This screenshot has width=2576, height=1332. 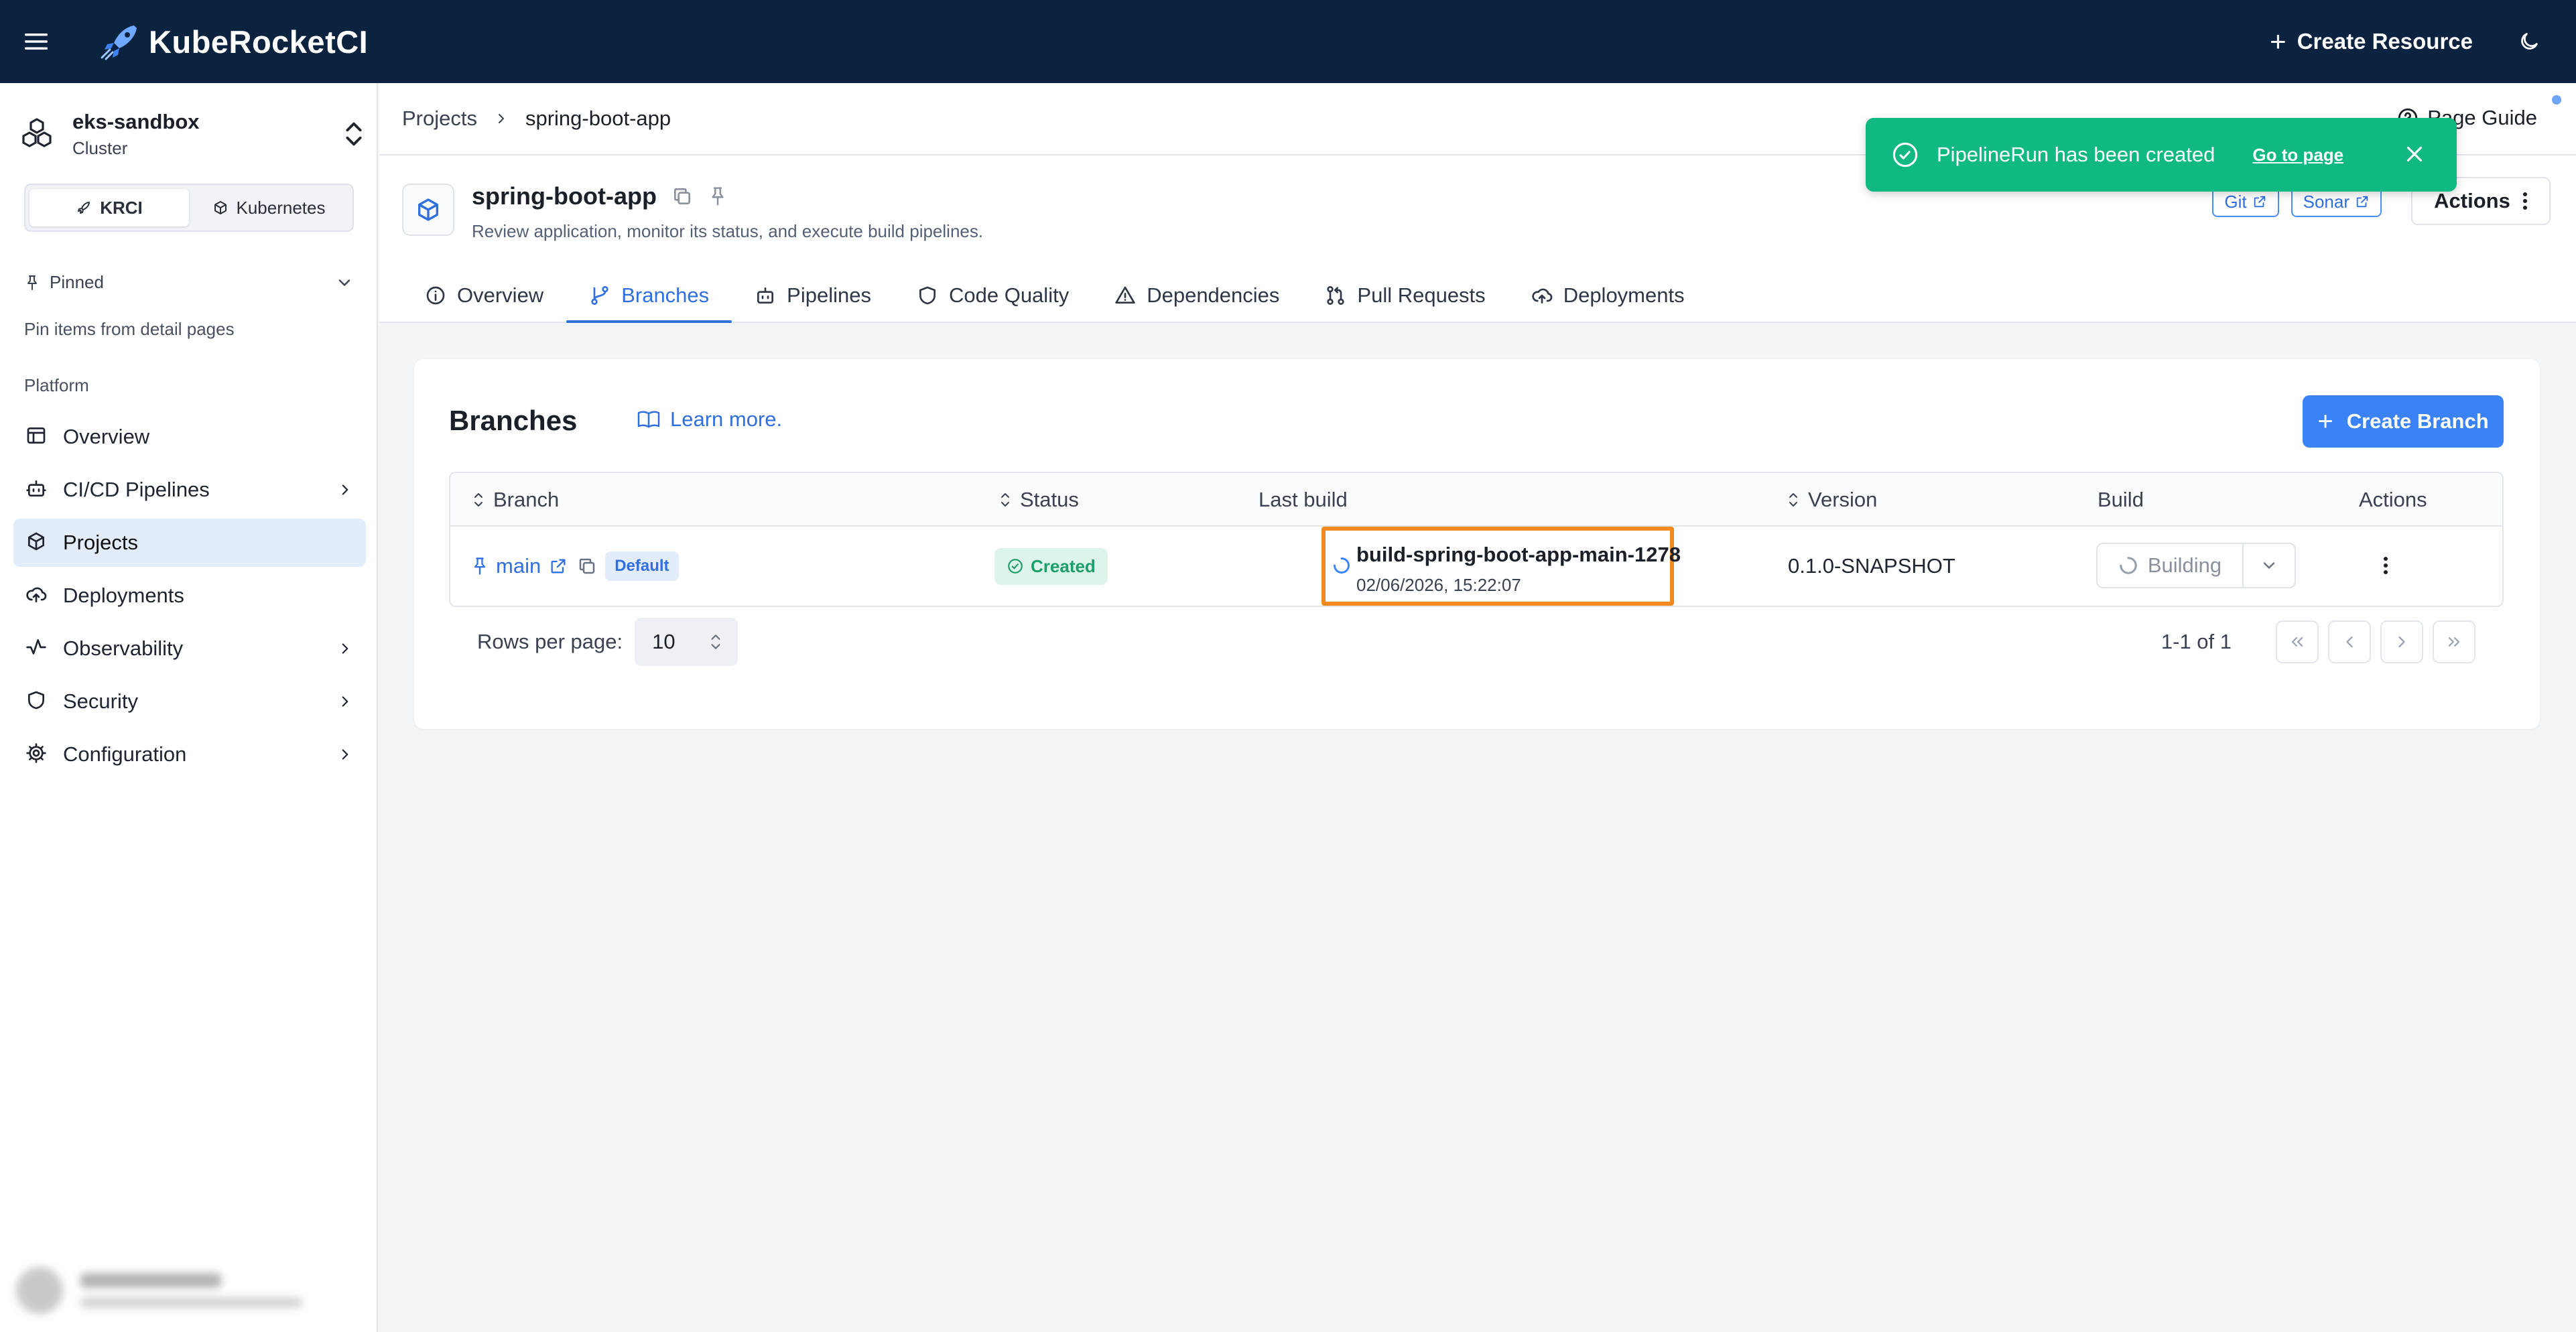 What do you see at coordinates (1438, 585) in the screenshot?
I see `last-build-timestamp: 02/06/2026, 15:22:07` at bounding box center [1438, 585].